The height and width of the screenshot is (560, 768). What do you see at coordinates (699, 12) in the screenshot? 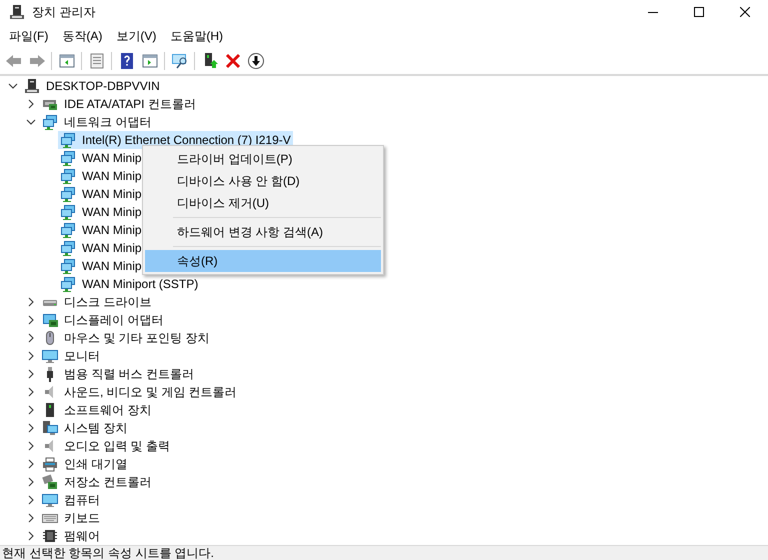
I see `maximize-icon` at bounding box center [699, 12].